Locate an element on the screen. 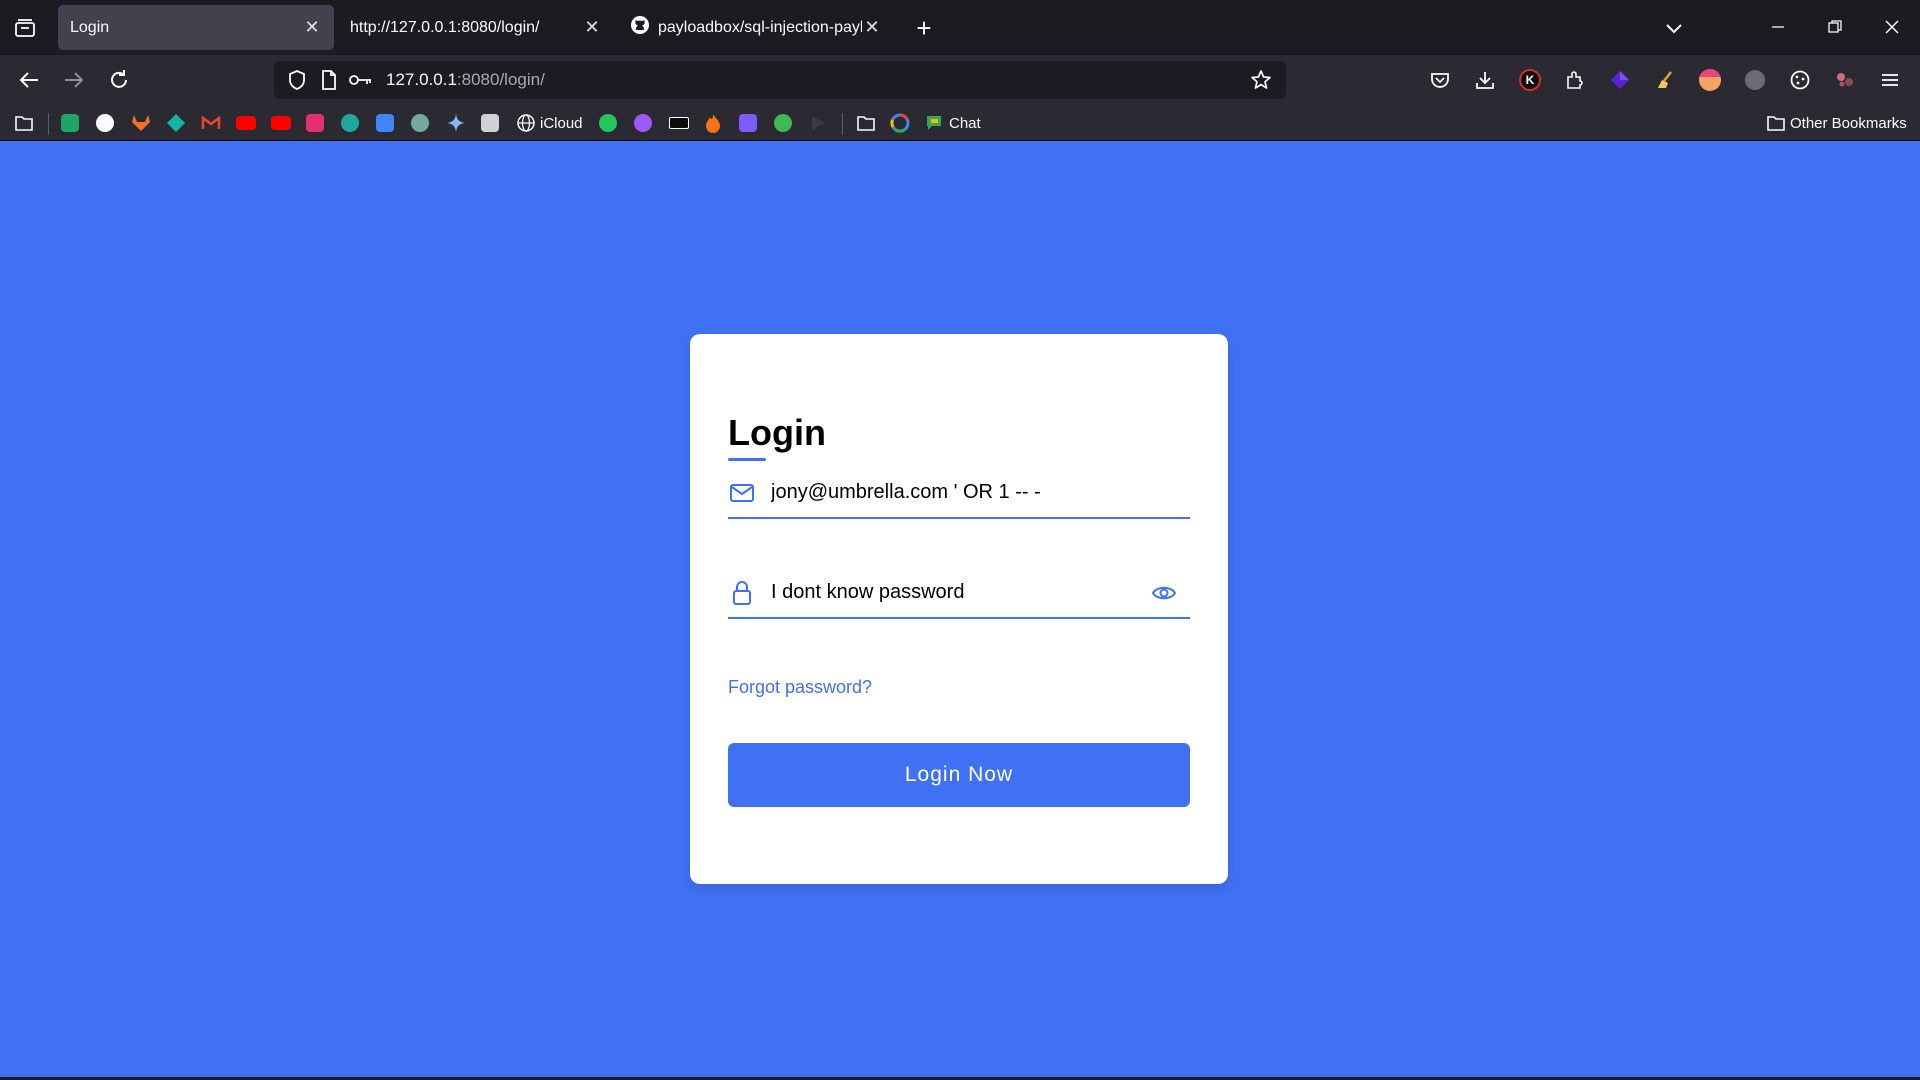 This screenshot has width=1920, height=1080. hamburger-menu-icon is located at coordinates (1890, 80).